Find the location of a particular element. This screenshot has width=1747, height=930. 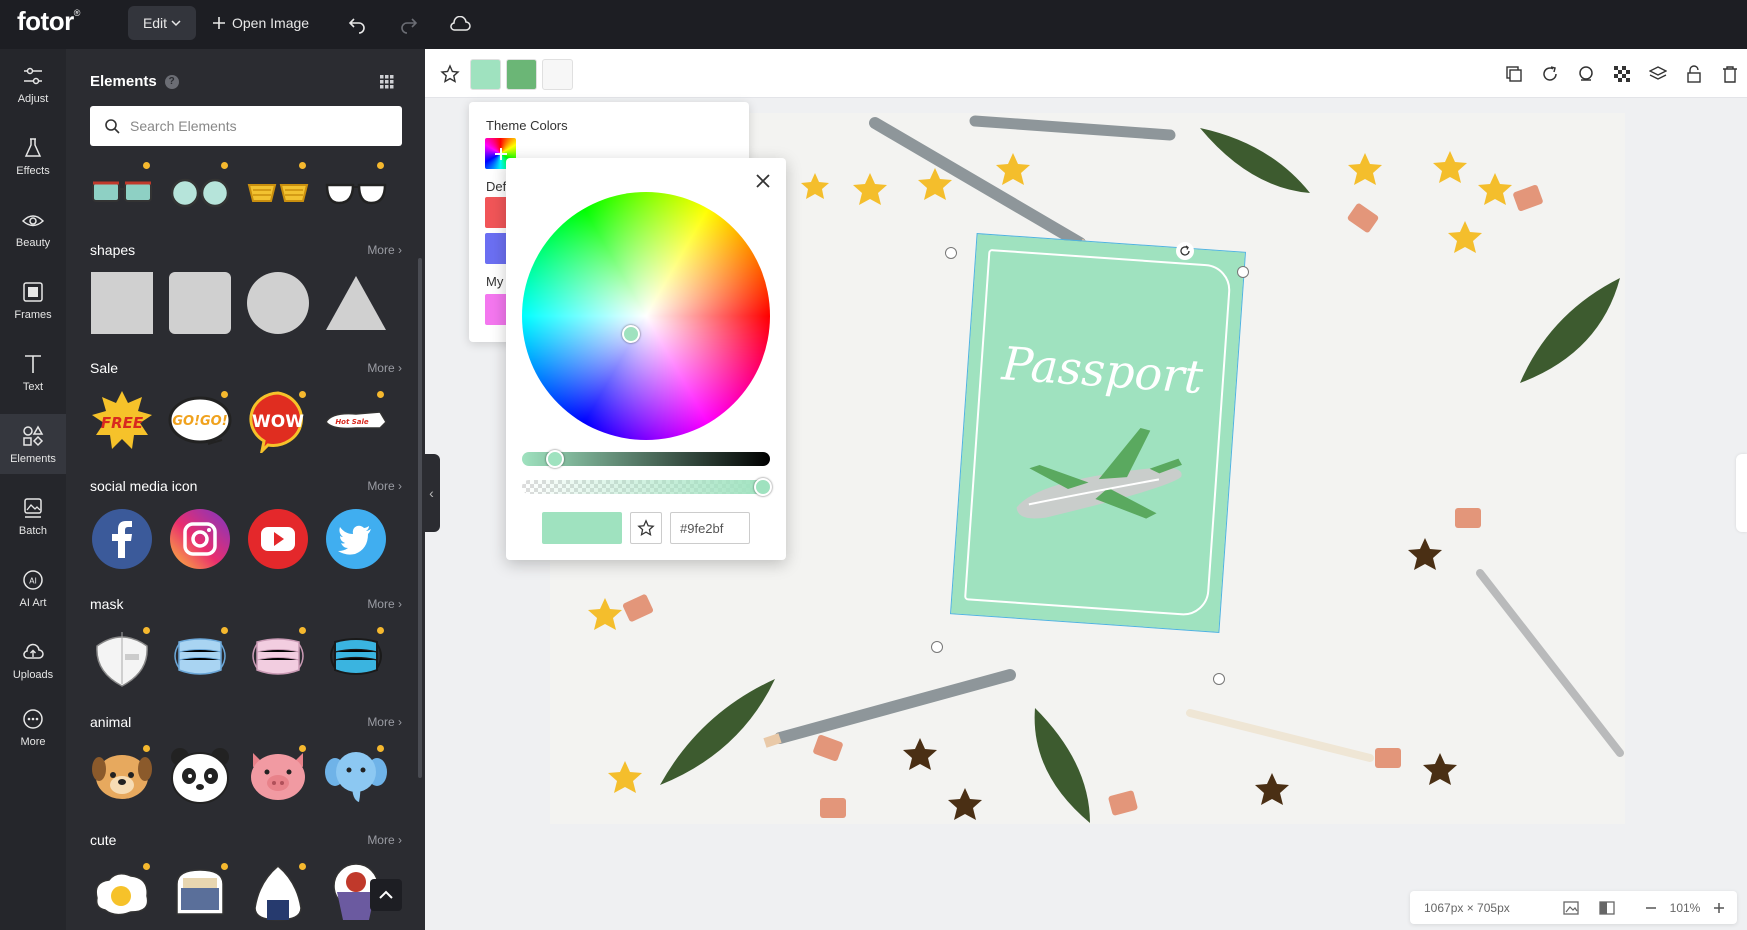

more-link-shapes: More › is located at coordinates (384, 250).